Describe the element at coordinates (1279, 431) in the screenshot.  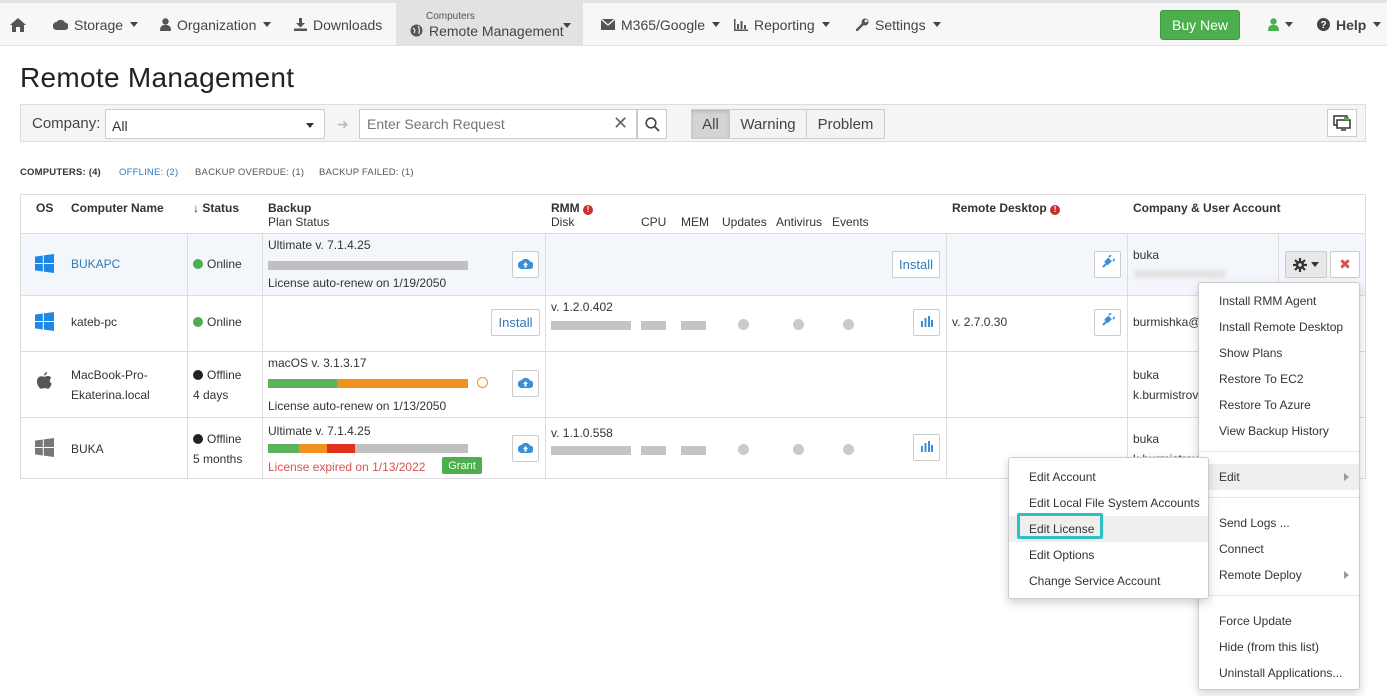
I see `menu-view-backup-history: View Backup History` at that location.